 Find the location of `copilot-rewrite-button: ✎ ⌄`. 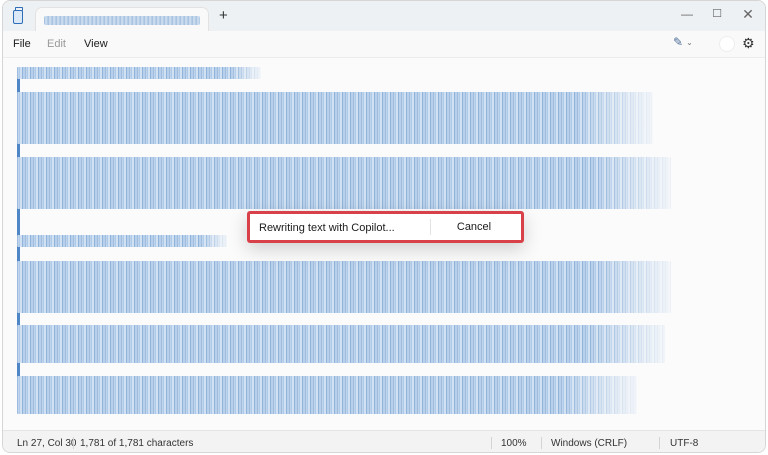

copilot-rewrite-button: ✎ ⌄ is located at coordinates (689, 44).